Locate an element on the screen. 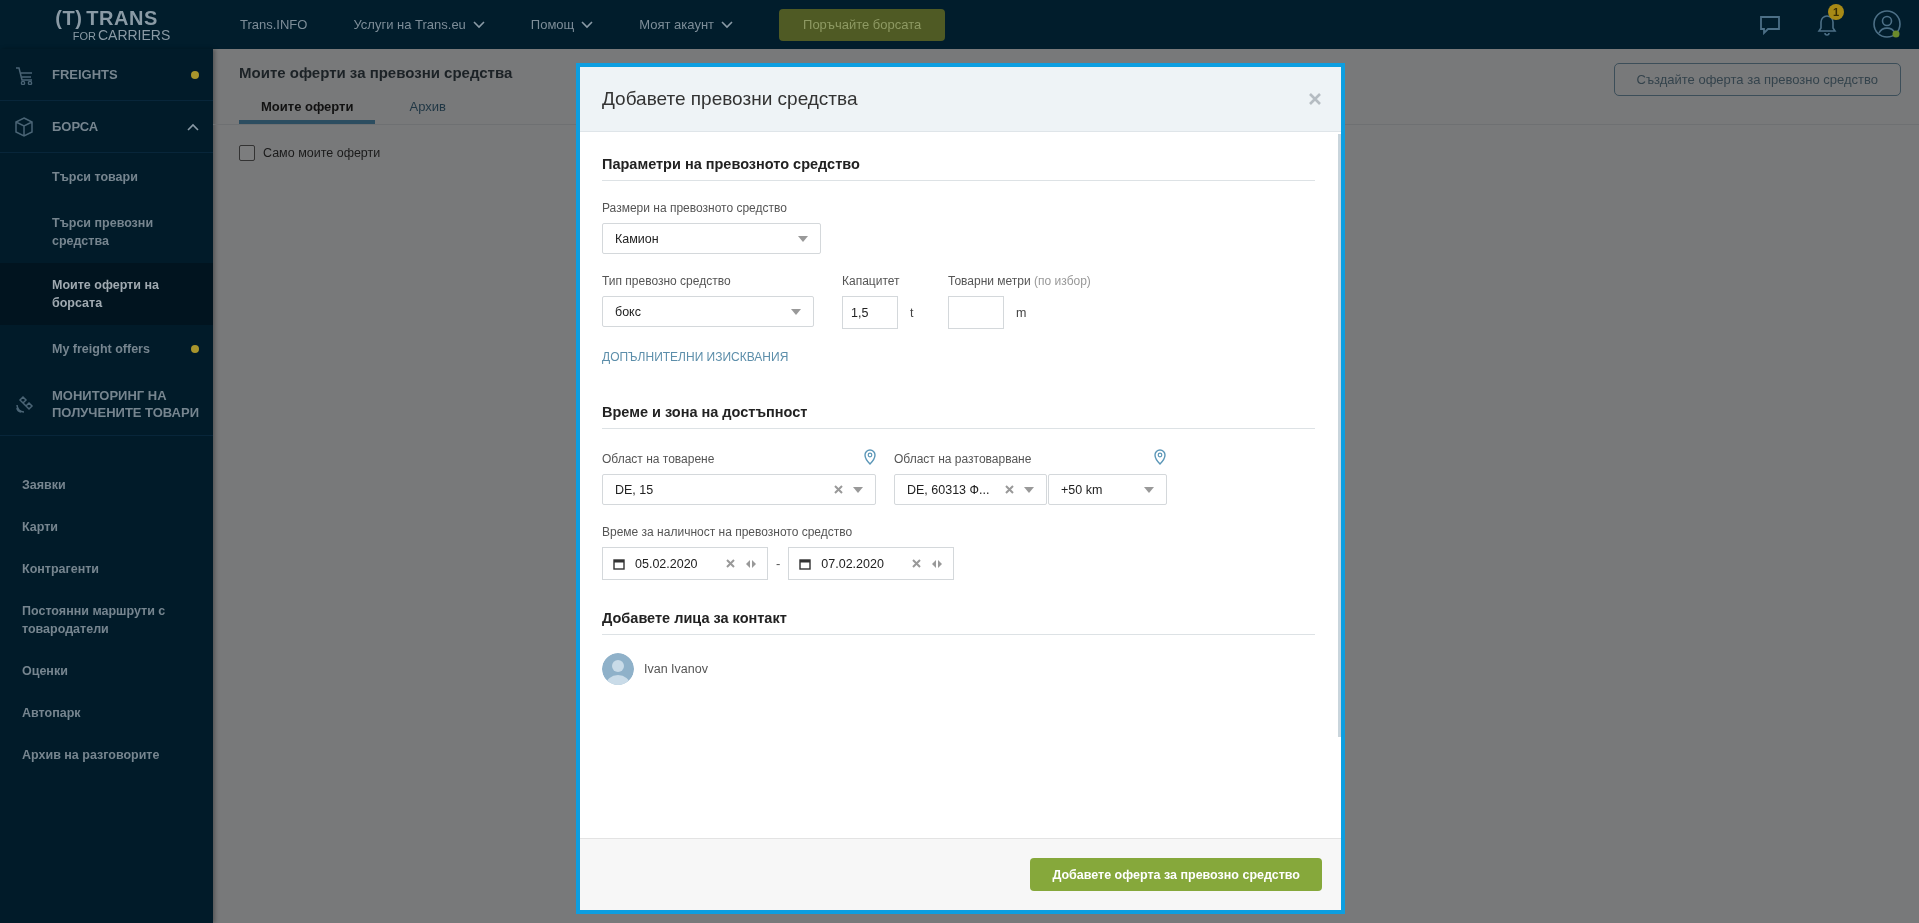 The width and height of the screenshot is (1919, 923). requirements-link: ДОПЪЛНИТЕЛНИ ИЗИСКВАНИЯ is located at coordinates (695, 357).